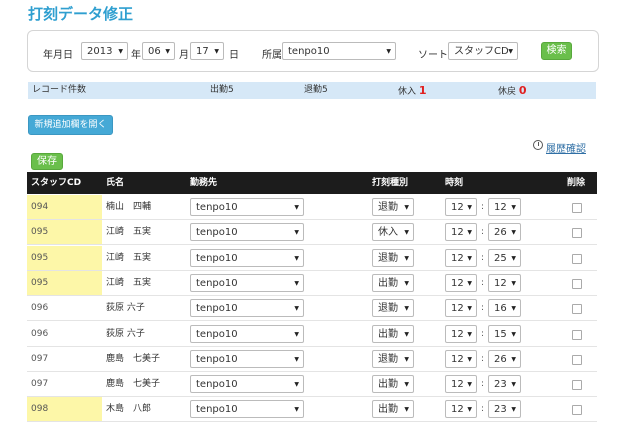 This screenshot has height=425, width=640. I want to click on minute-value: 23, so click(500, 410).